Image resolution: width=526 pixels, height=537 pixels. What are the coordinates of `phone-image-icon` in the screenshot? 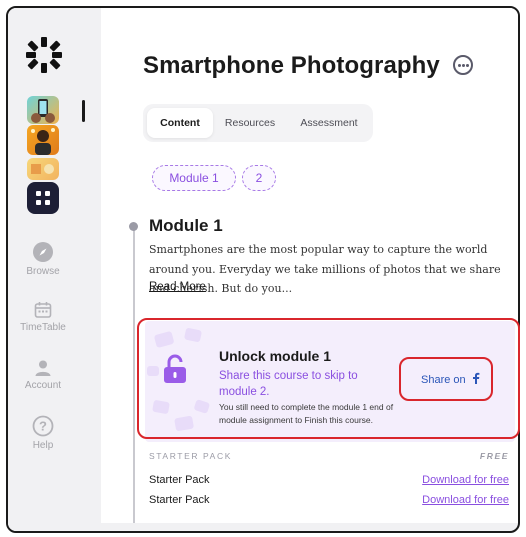 It's located at (43, 111).